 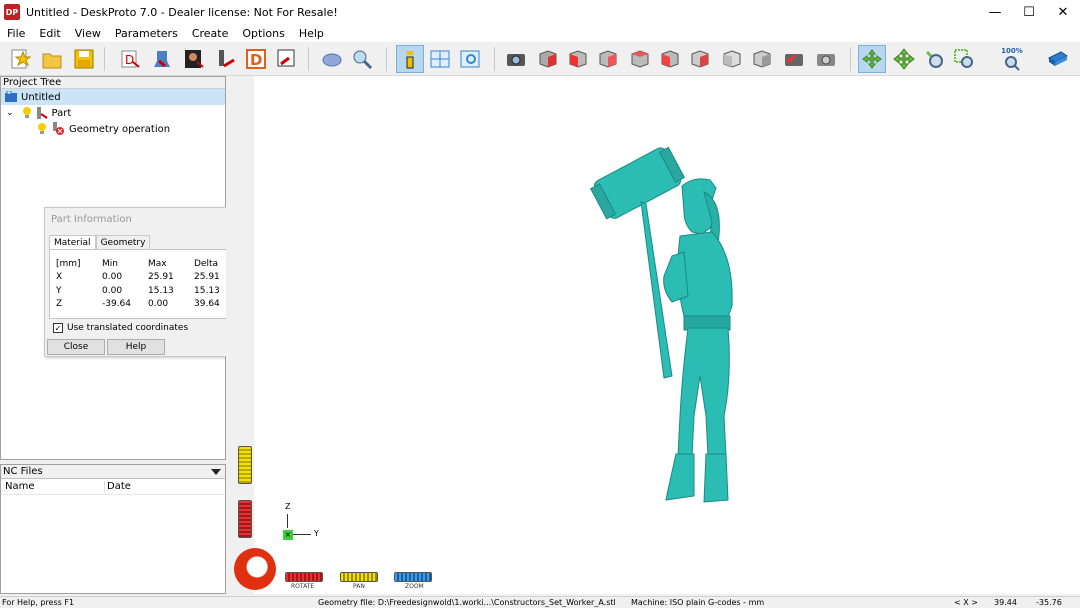 What do you see at coordinates (670, 59) in the screenshot?
I see `view-left-icon` at bounding box center [670, 59].